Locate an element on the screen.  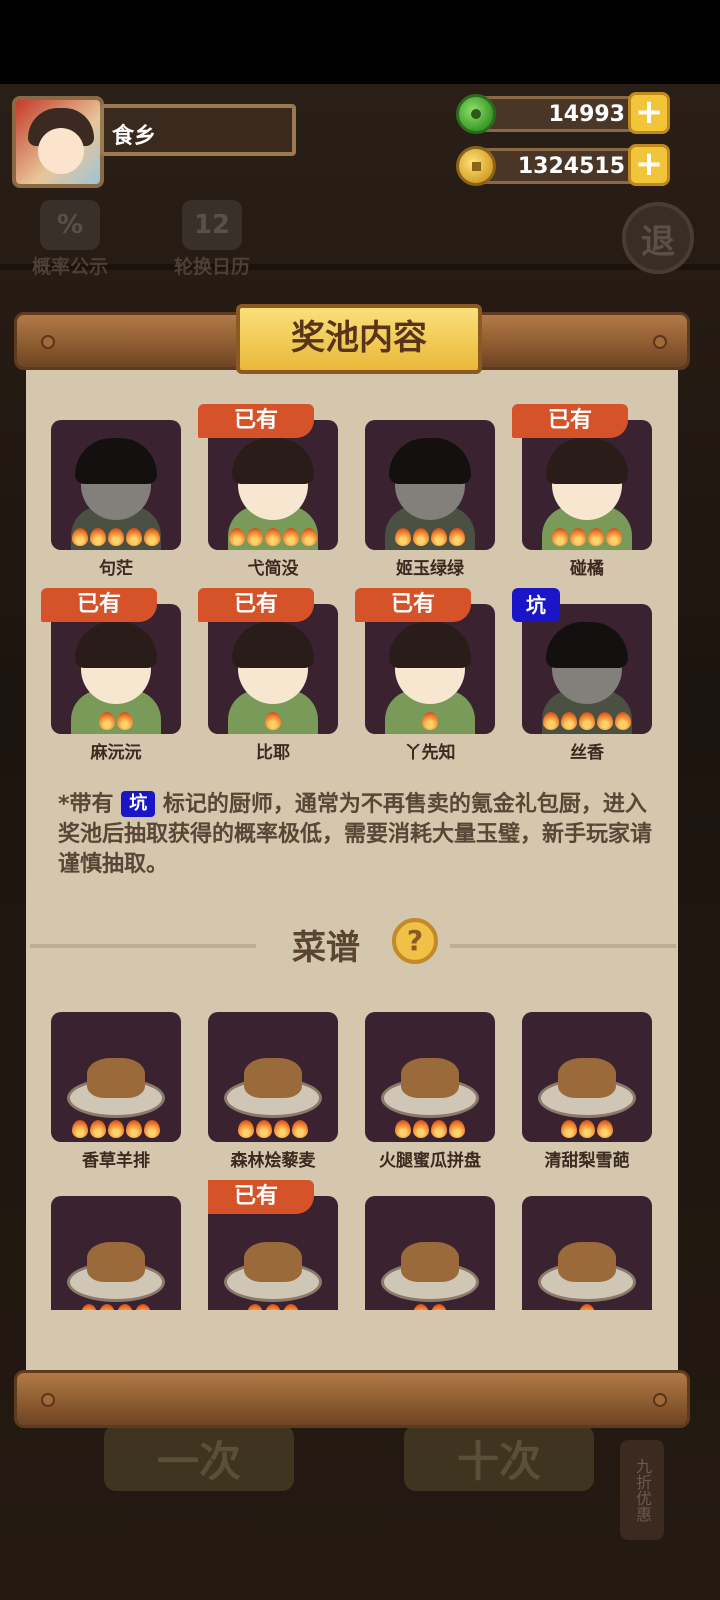
single-draw-button: 一次 is located at coordinates (199, 1458).